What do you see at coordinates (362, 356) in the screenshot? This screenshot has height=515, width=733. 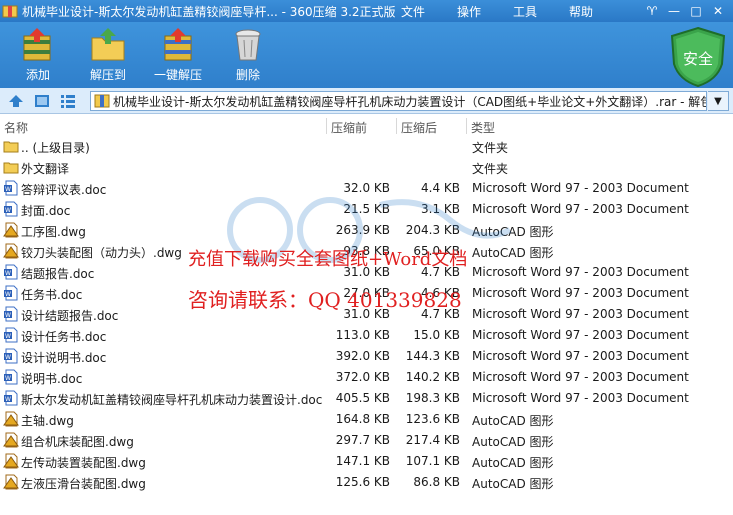 I see `file-size-before: 392.0 KB` at bounding box center [362, 356].